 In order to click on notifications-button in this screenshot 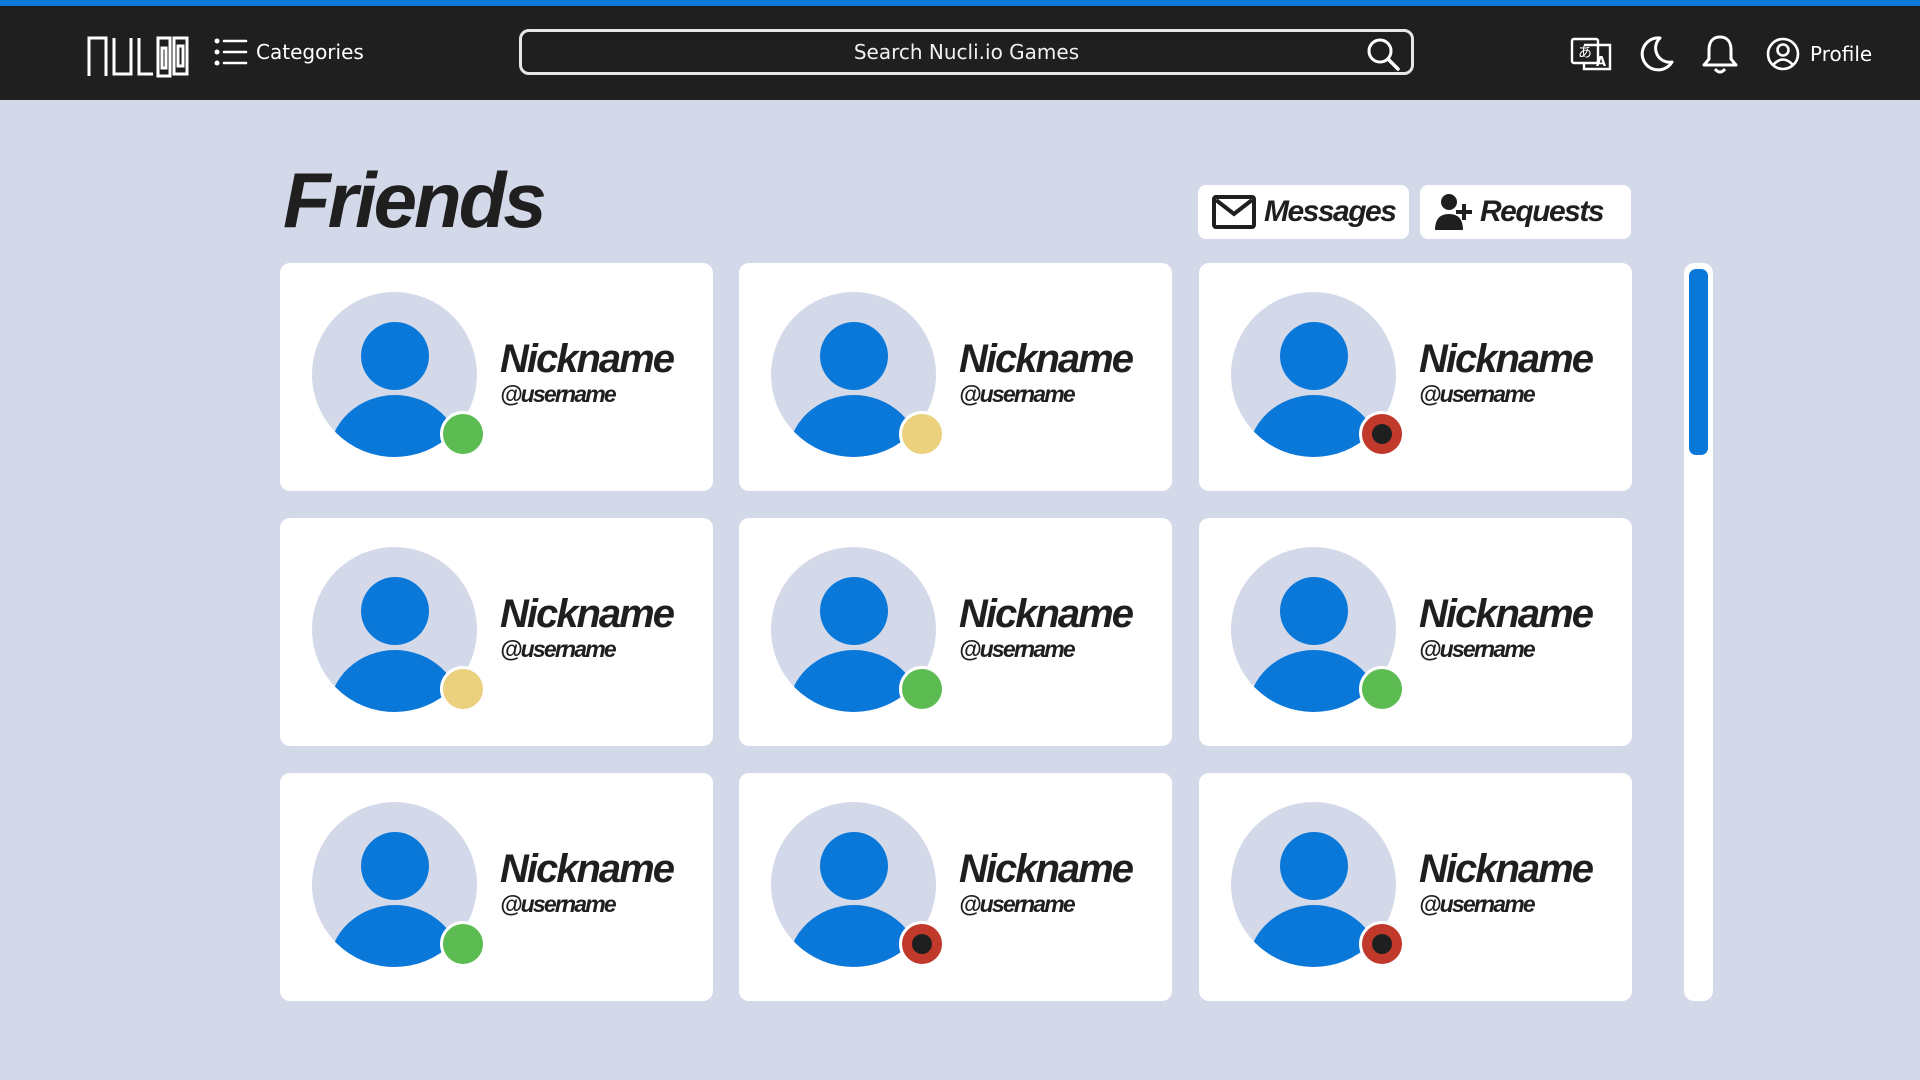, I will do `click(1720, 54)`.